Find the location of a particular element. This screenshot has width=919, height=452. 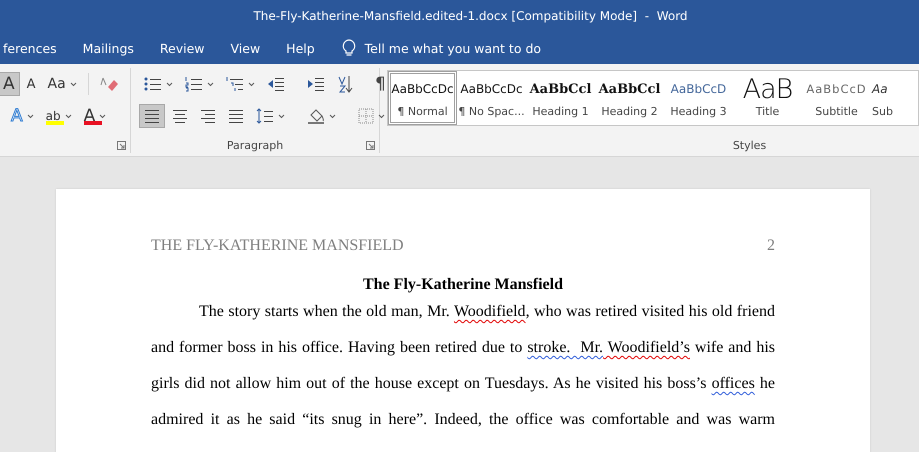

numbered-list-icon is located at coordinates (194, 84).